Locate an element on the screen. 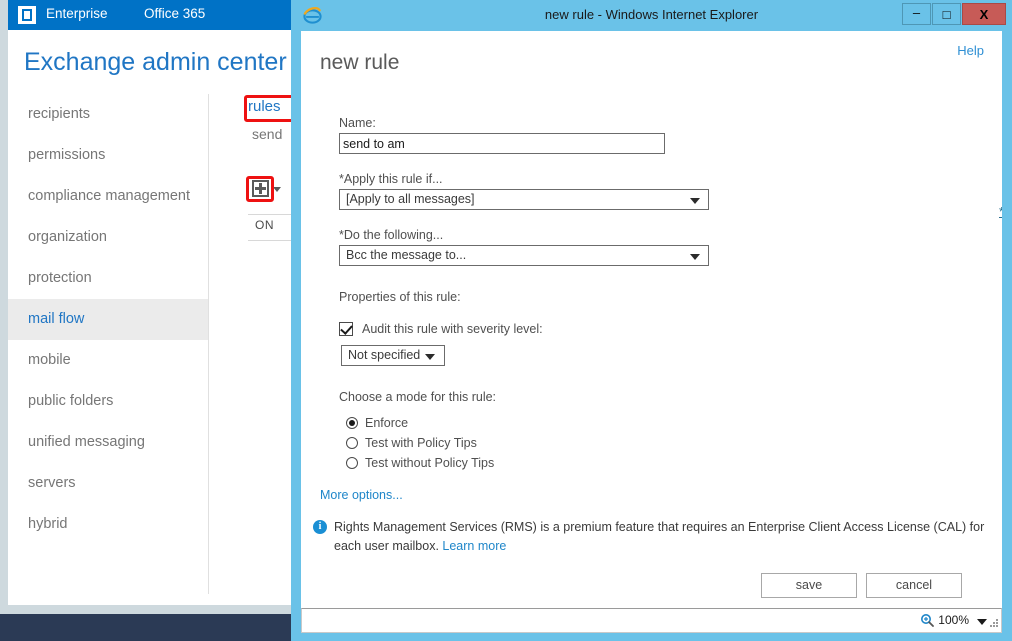  page-bottom-rail is located at coordinates (147, 609).